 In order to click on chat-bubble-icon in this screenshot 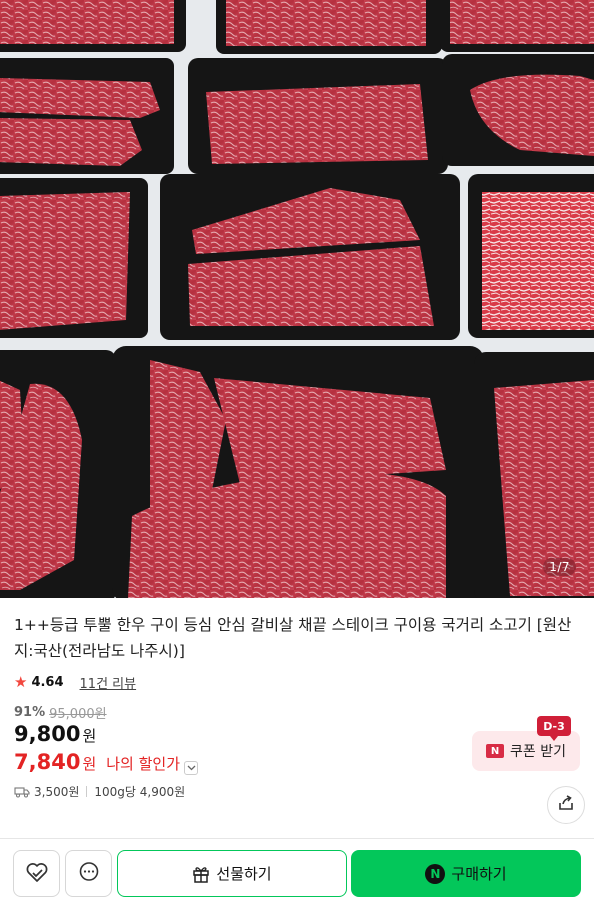, I will do `click(89, 874)`.